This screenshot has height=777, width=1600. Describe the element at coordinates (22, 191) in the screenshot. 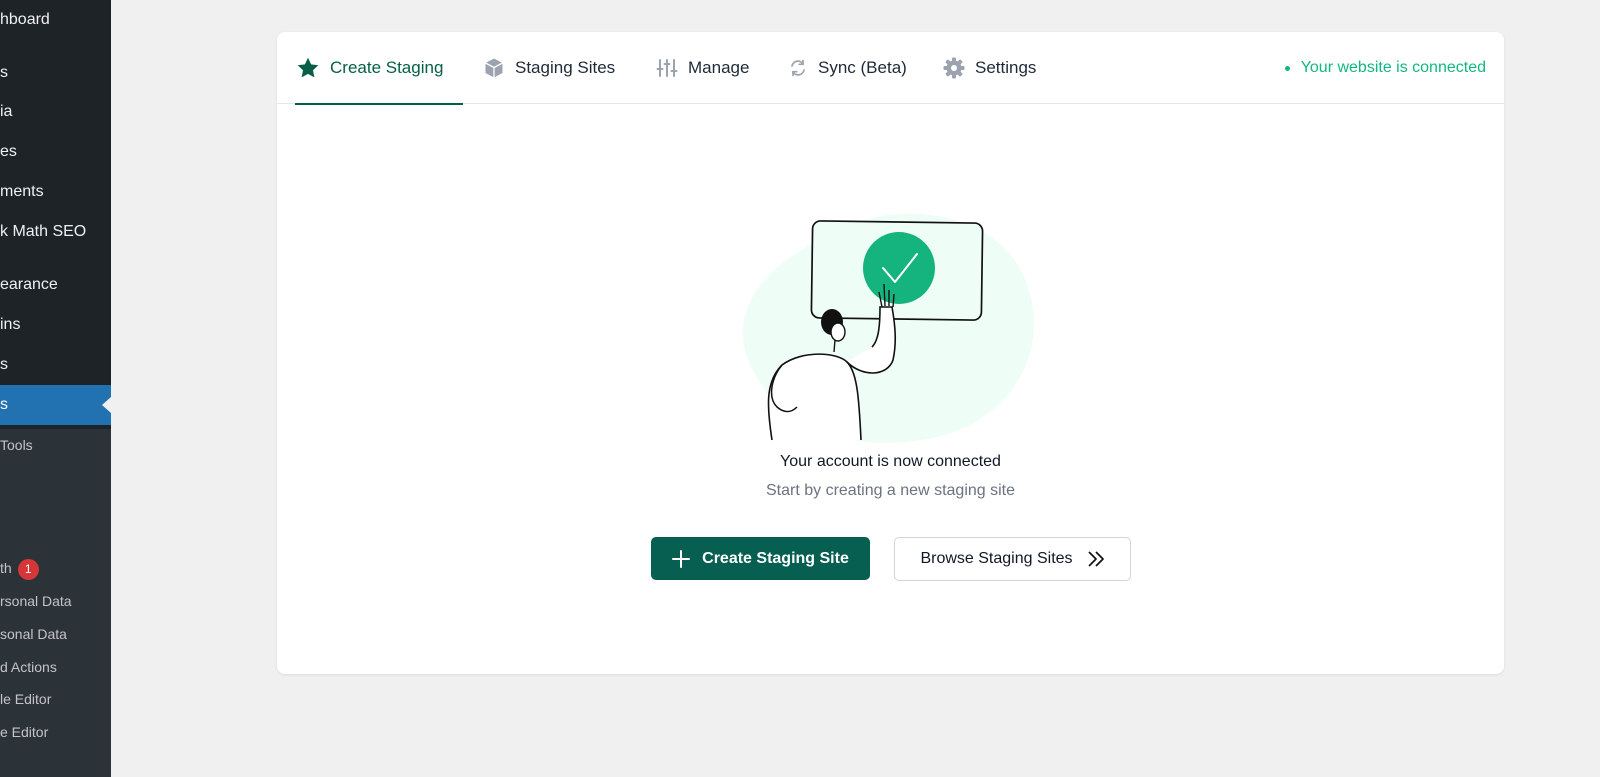

I see `sidebar-item-label: ments` at that location.